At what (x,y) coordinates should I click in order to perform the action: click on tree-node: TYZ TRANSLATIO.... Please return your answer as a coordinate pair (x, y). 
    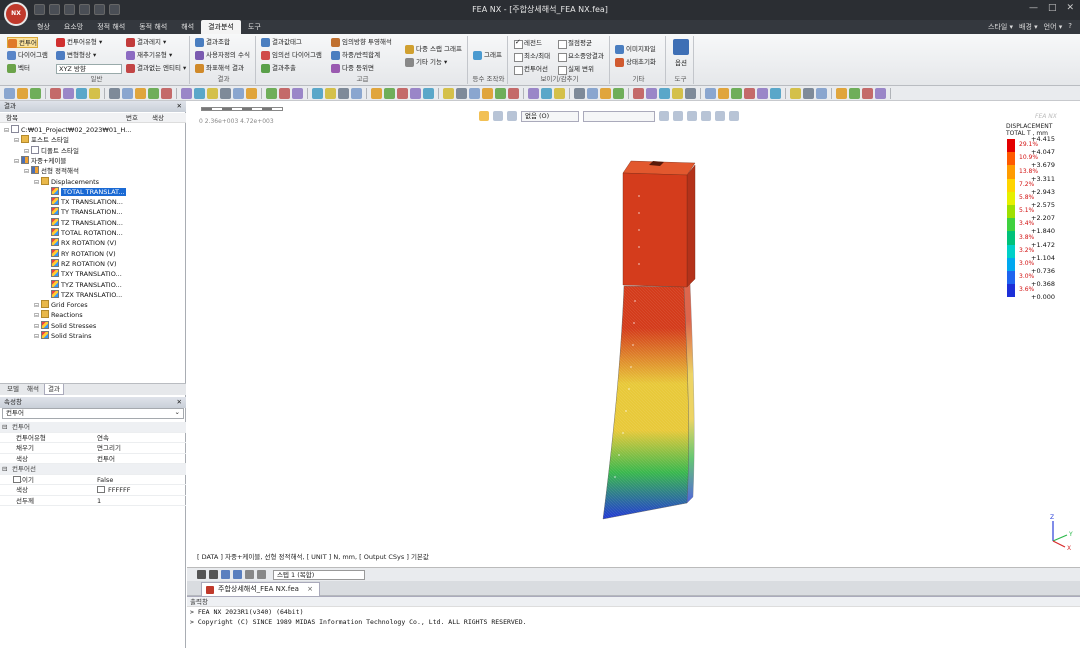
    Looking at the image, I should click on (83, 284).